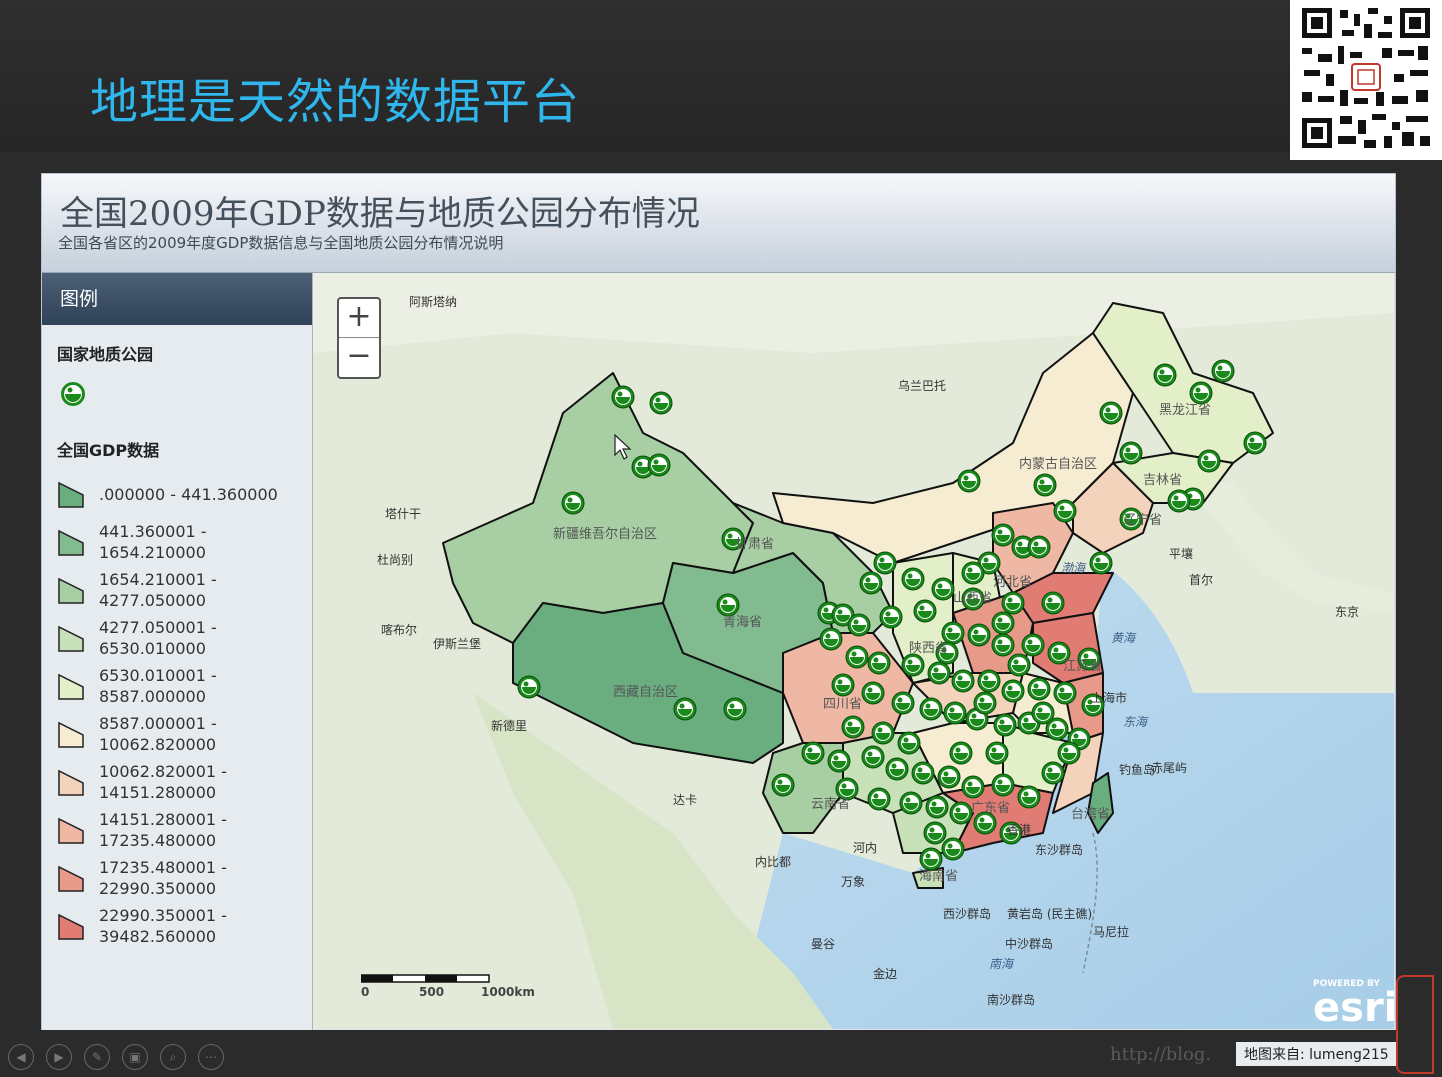 The image size is (1442, 1077). Describe the element at coordinates (211, 1057) in the screenshot. I see `more-icon: ⋯` at that location.